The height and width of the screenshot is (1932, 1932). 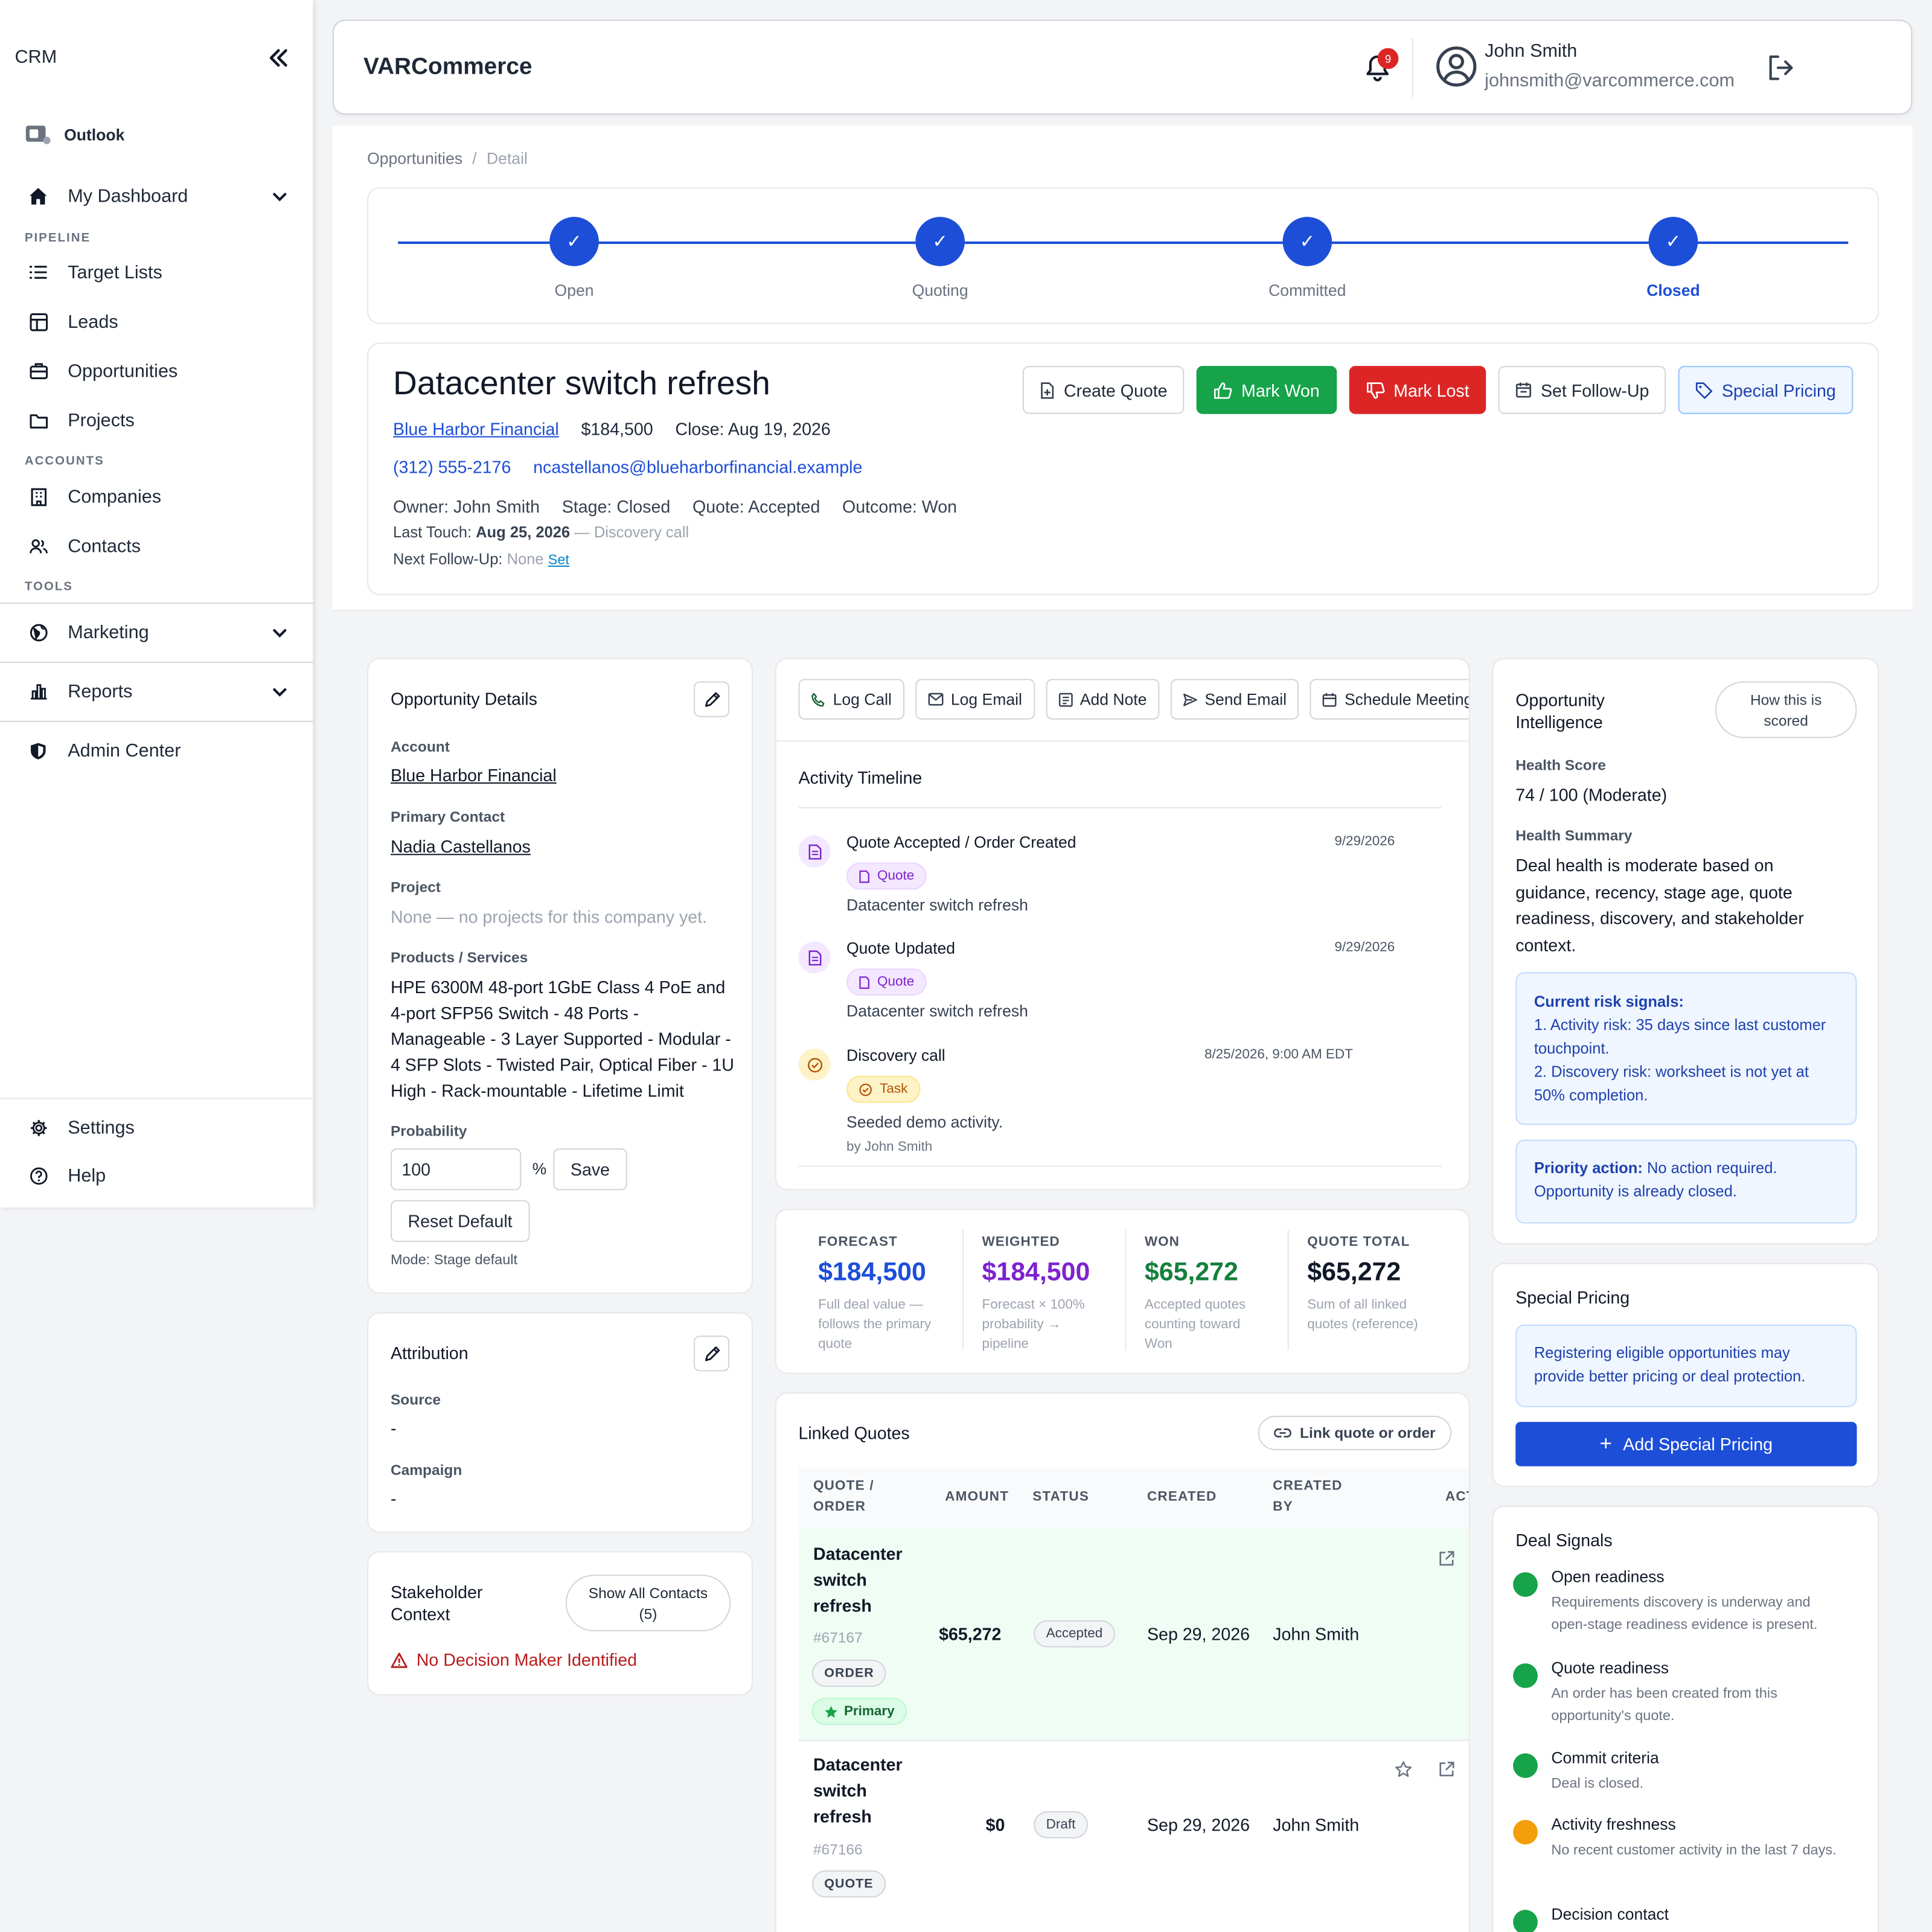 What do you see at coordinates (160, 633) in the screenshot?
I see `sidebar-item-marketing: Marketing` at bounding box center [160, 633].